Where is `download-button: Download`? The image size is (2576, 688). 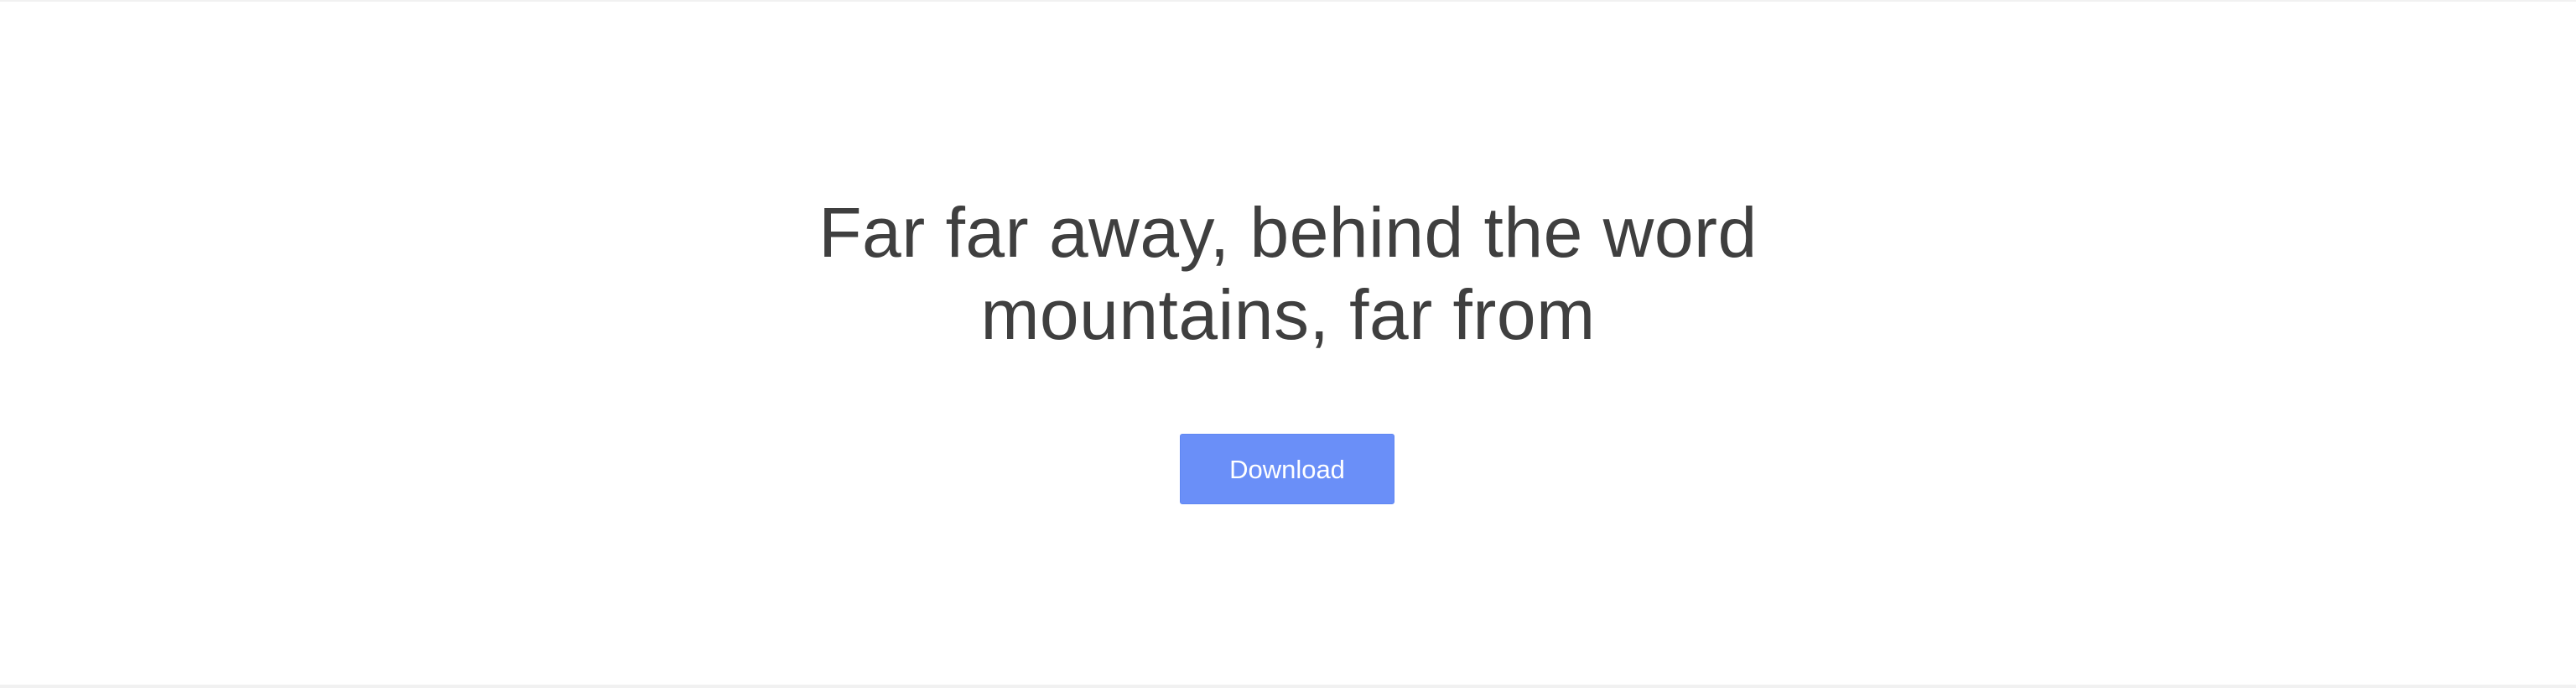
download-button: Download is located at coordinates (1287, 469).